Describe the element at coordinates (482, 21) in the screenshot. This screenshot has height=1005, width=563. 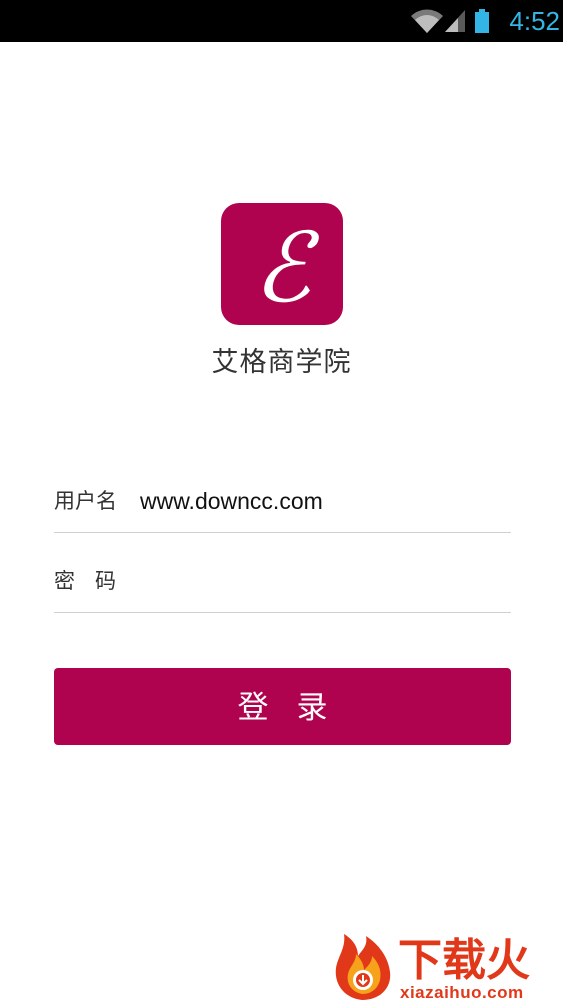
I see `battery-icon` at that location.